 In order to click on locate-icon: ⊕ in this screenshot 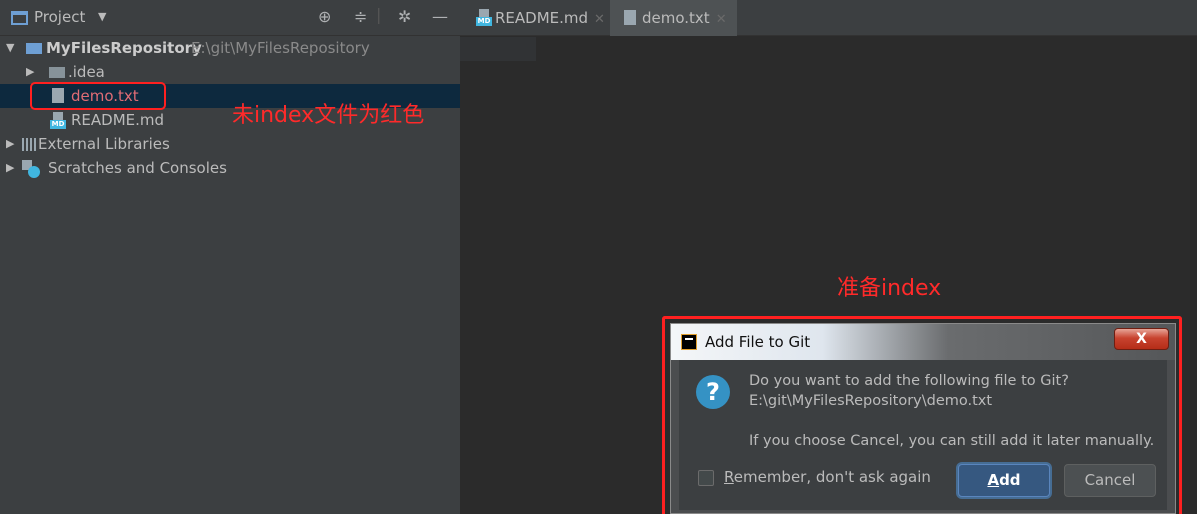, I will do `click(324, 17)`.